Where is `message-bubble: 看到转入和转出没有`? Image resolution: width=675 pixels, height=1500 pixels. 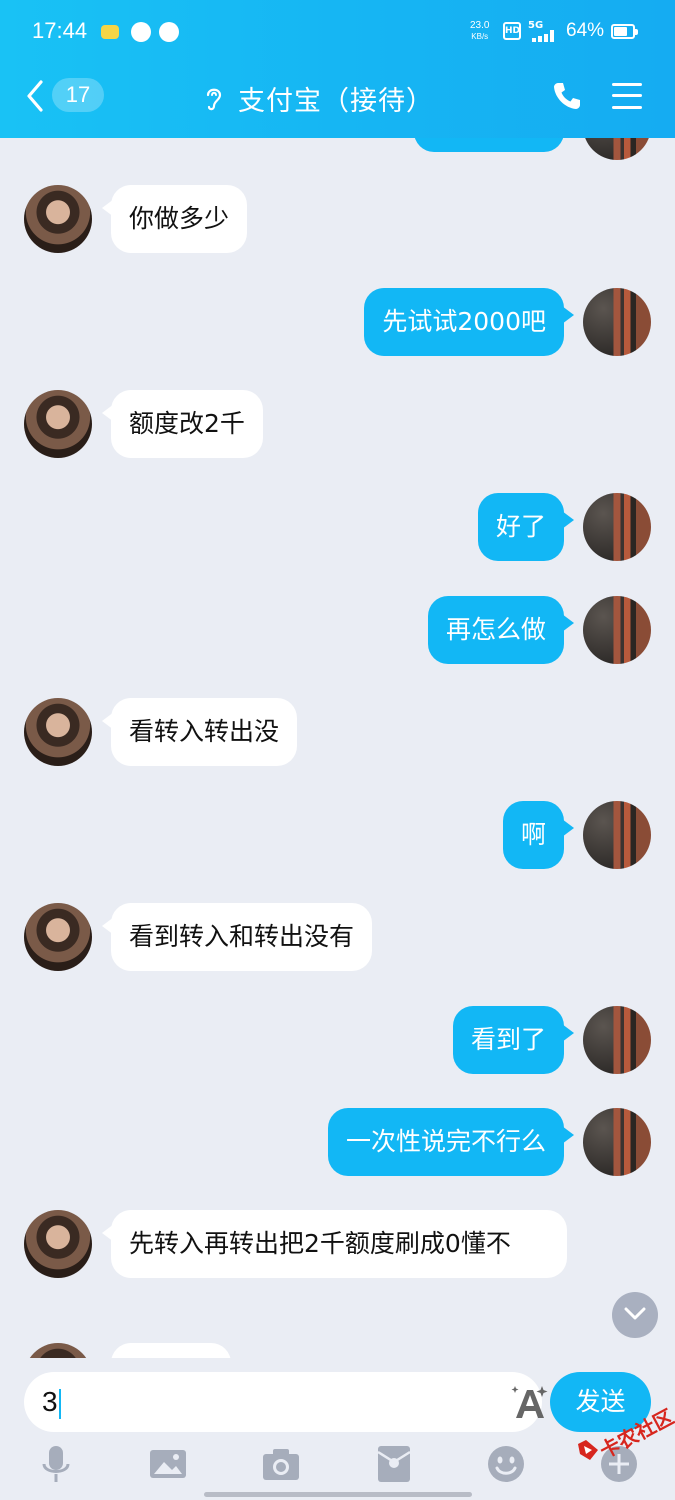 message-bubble: 看到转入和转出没有 is located at coordinates (237, 937).